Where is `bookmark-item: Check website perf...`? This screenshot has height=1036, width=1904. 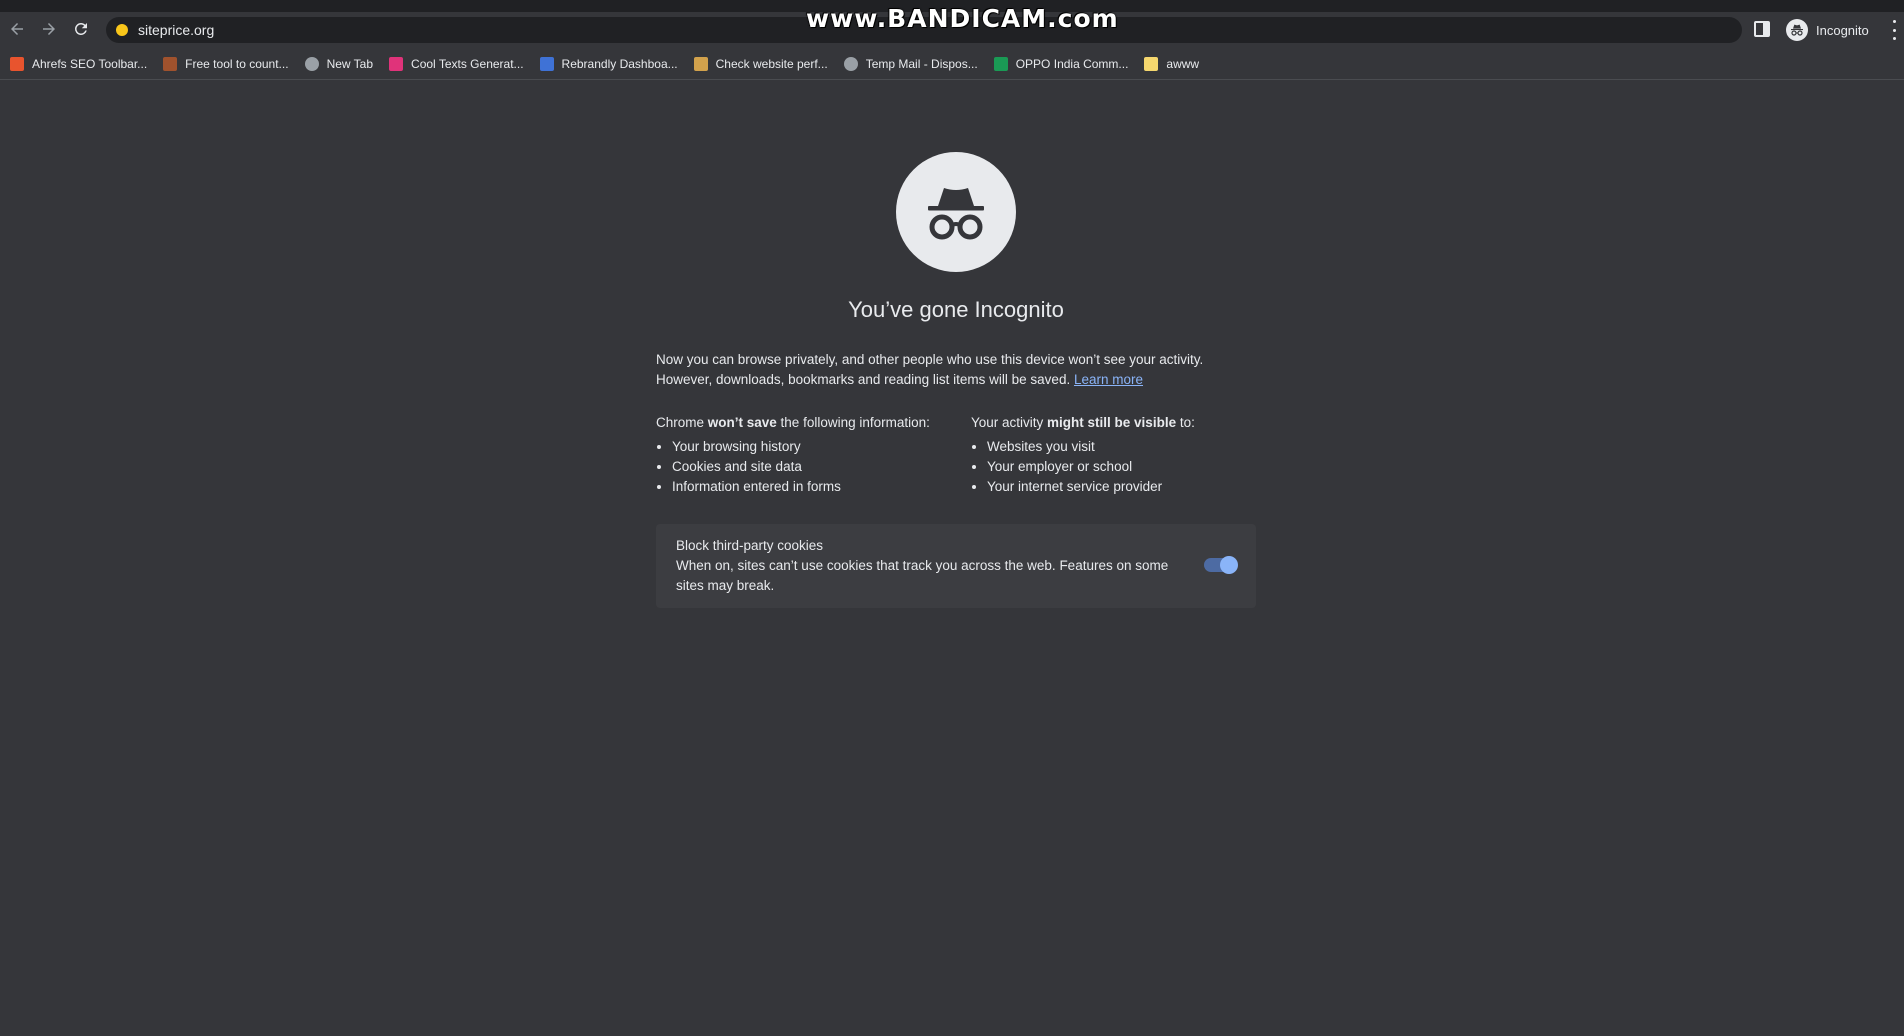
bookmark-item: Check website perf... is located at coordinates (760, 64).